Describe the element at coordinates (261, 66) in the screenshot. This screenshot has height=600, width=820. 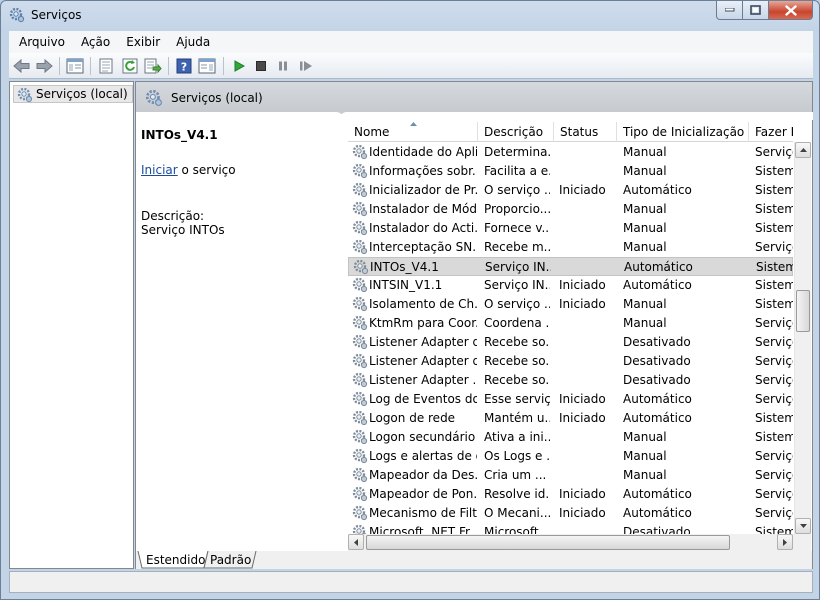
I see `stop-service-button` at that location.